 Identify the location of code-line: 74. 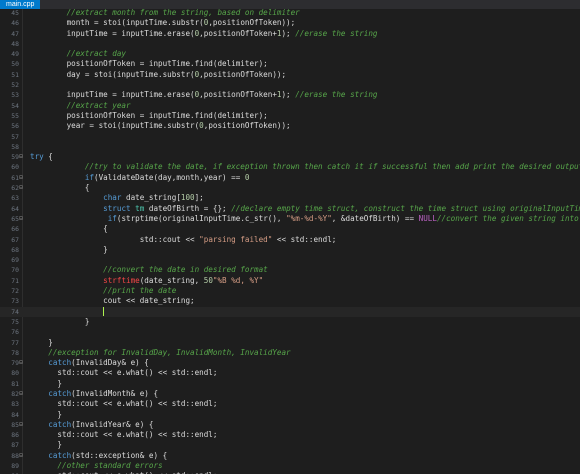
(290, 311).